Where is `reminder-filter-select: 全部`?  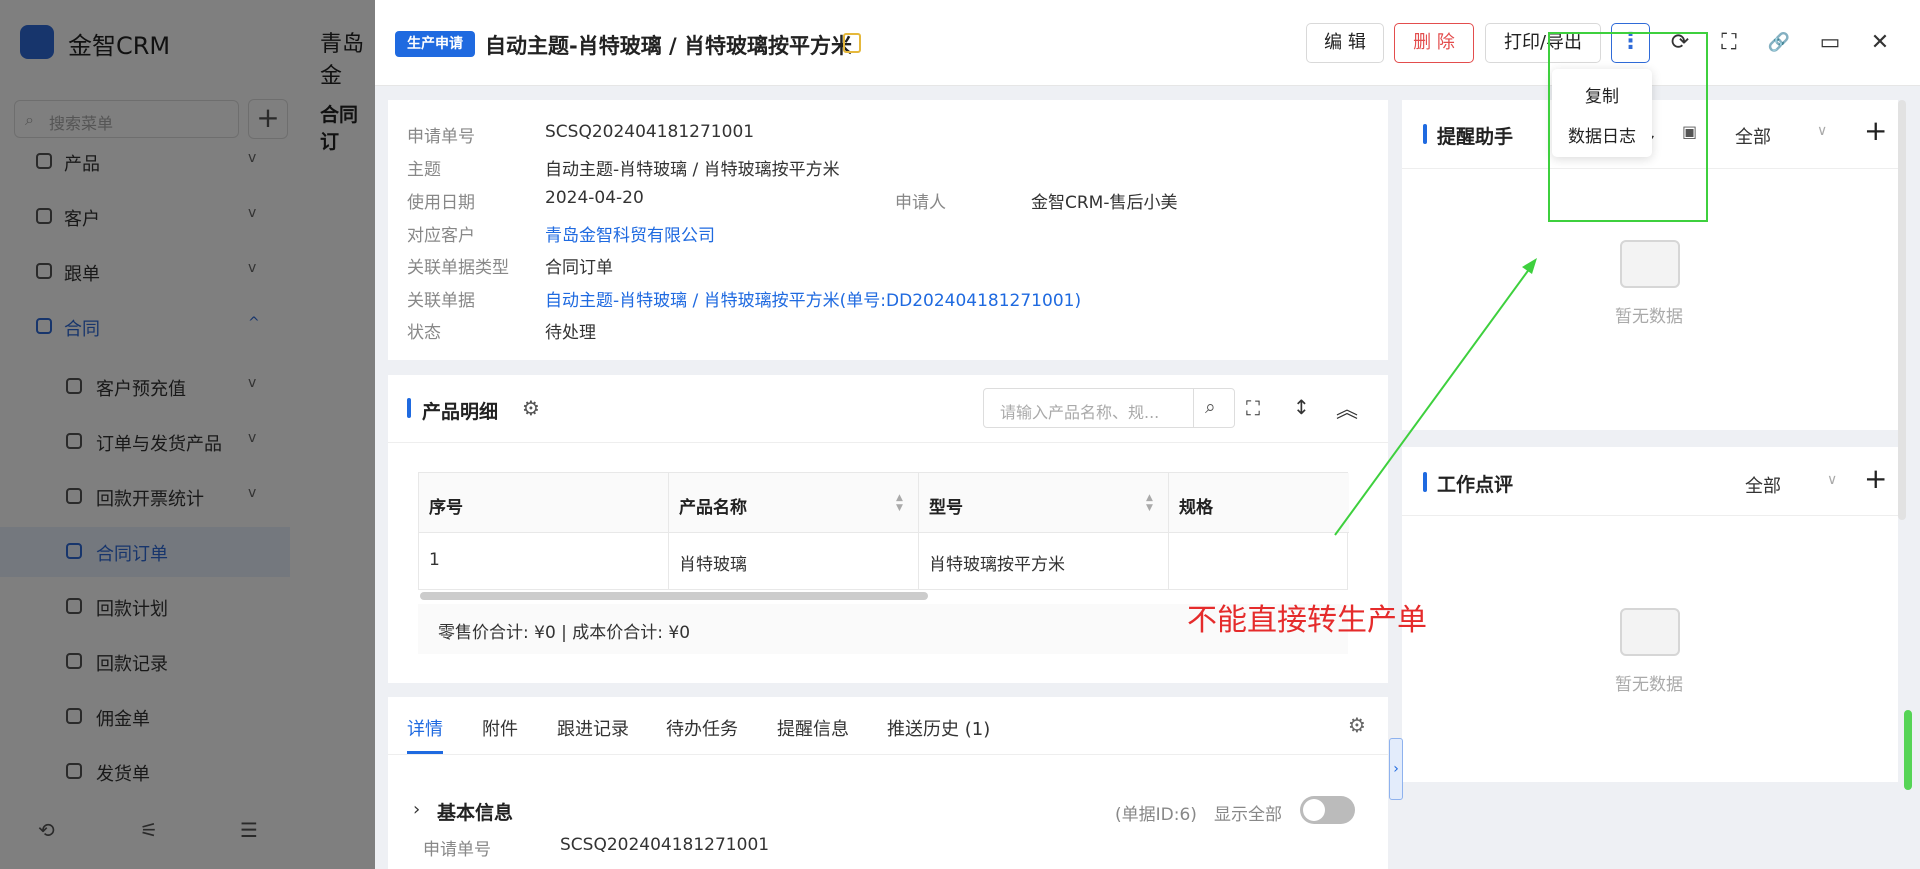 reminder-filter-select: 全部 is located at coordinates (1753, 136).